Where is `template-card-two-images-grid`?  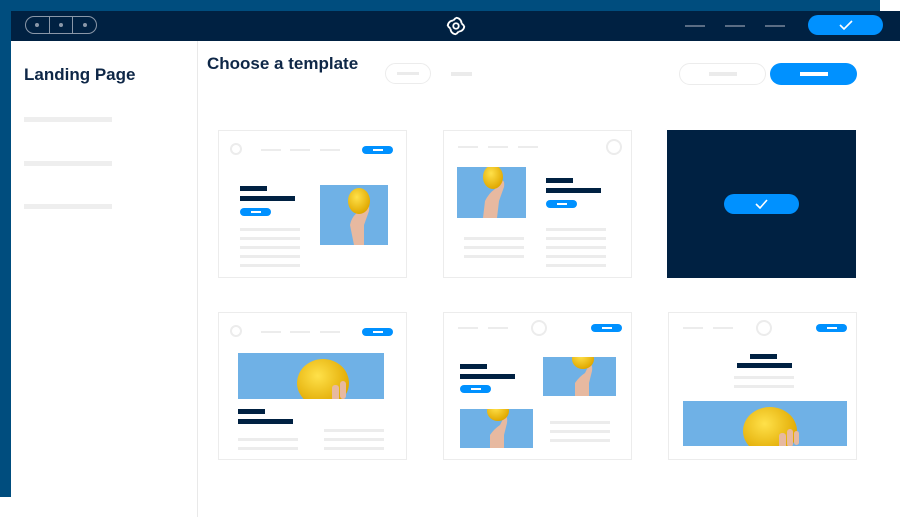 template-card-two-images-grid is located at coordinates (537, 386).